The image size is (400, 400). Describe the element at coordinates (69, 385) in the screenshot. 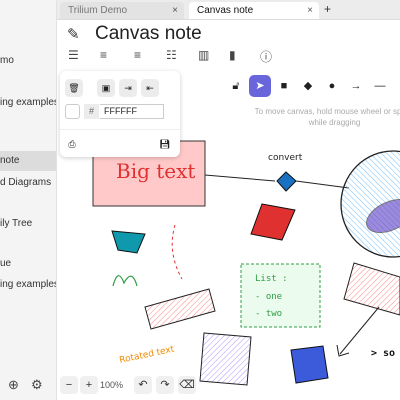

I see `zoom-out-button: −` at that location.